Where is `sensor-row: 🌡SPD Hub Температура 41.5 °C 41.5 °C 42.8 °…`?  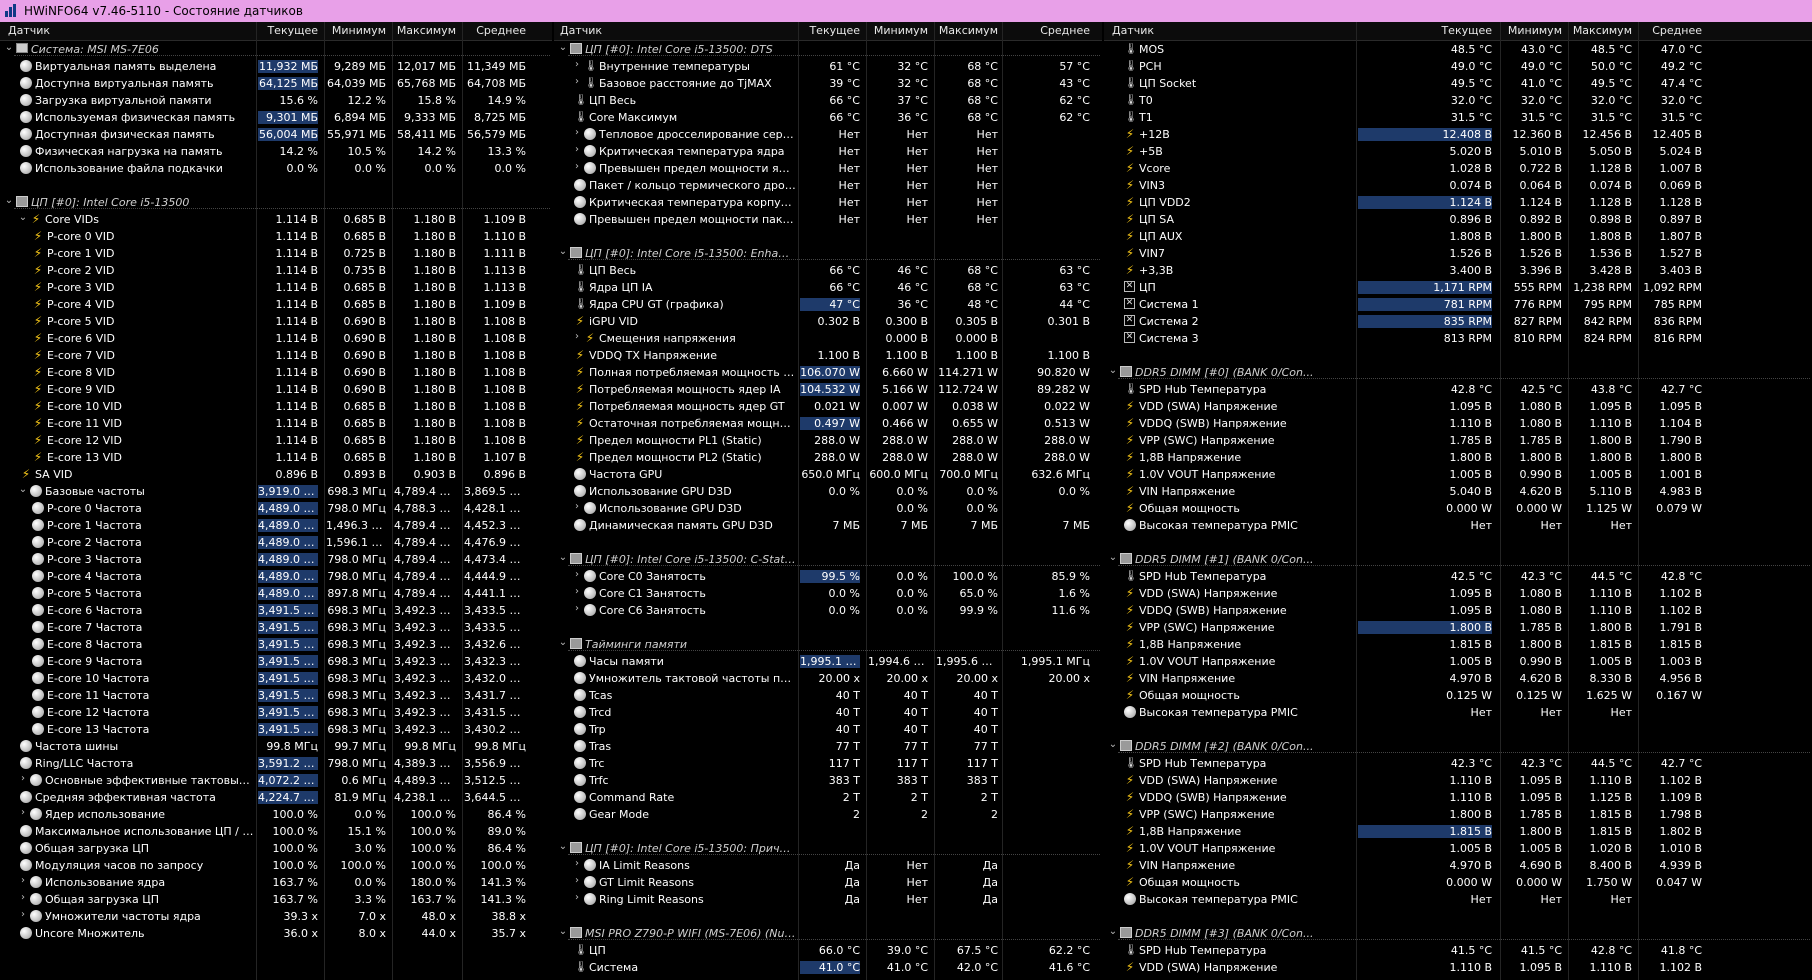 sensor-row: 🌡SPD Hub Температура 41.5 °C 41.5 °C 42.8 °… is located at coordinates (1458, 950).